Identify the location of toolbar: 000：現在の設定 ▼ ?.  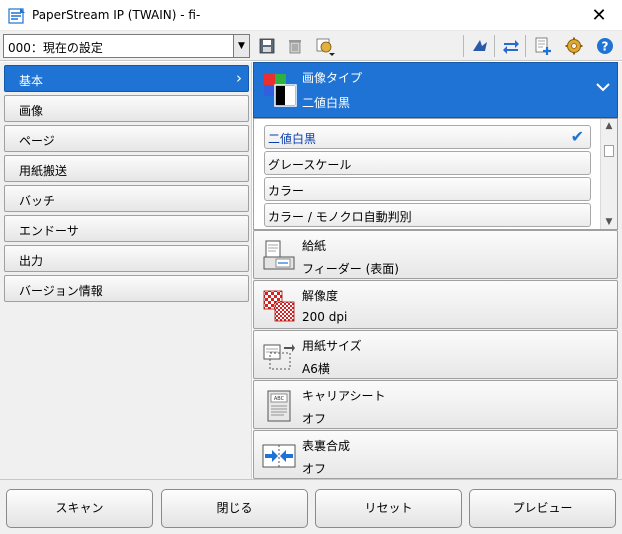
(311, 46).